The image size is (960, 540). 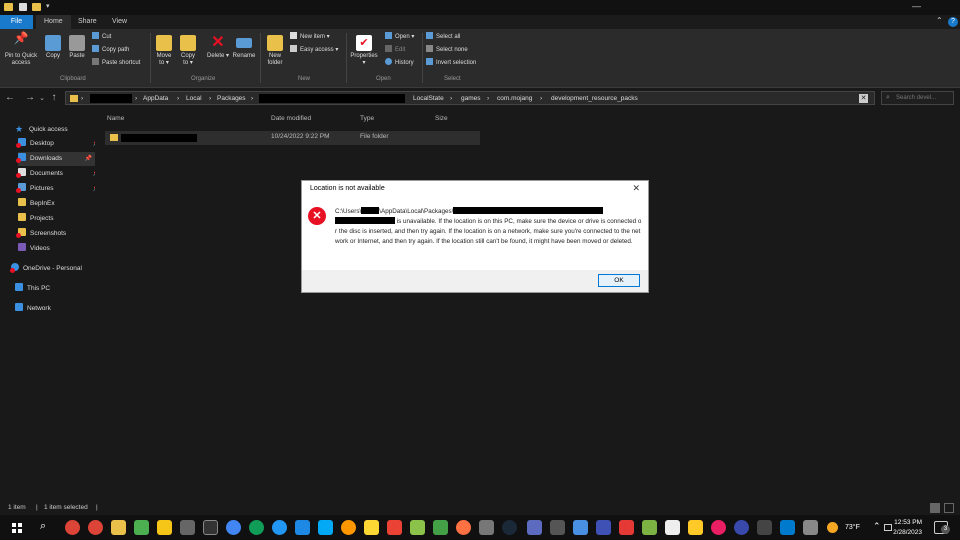 What do you see at coordinates (42, 98) in the screenshot?
I see `recent-locations-chevron-icon: ⌄` at bounding box center [42, 98].